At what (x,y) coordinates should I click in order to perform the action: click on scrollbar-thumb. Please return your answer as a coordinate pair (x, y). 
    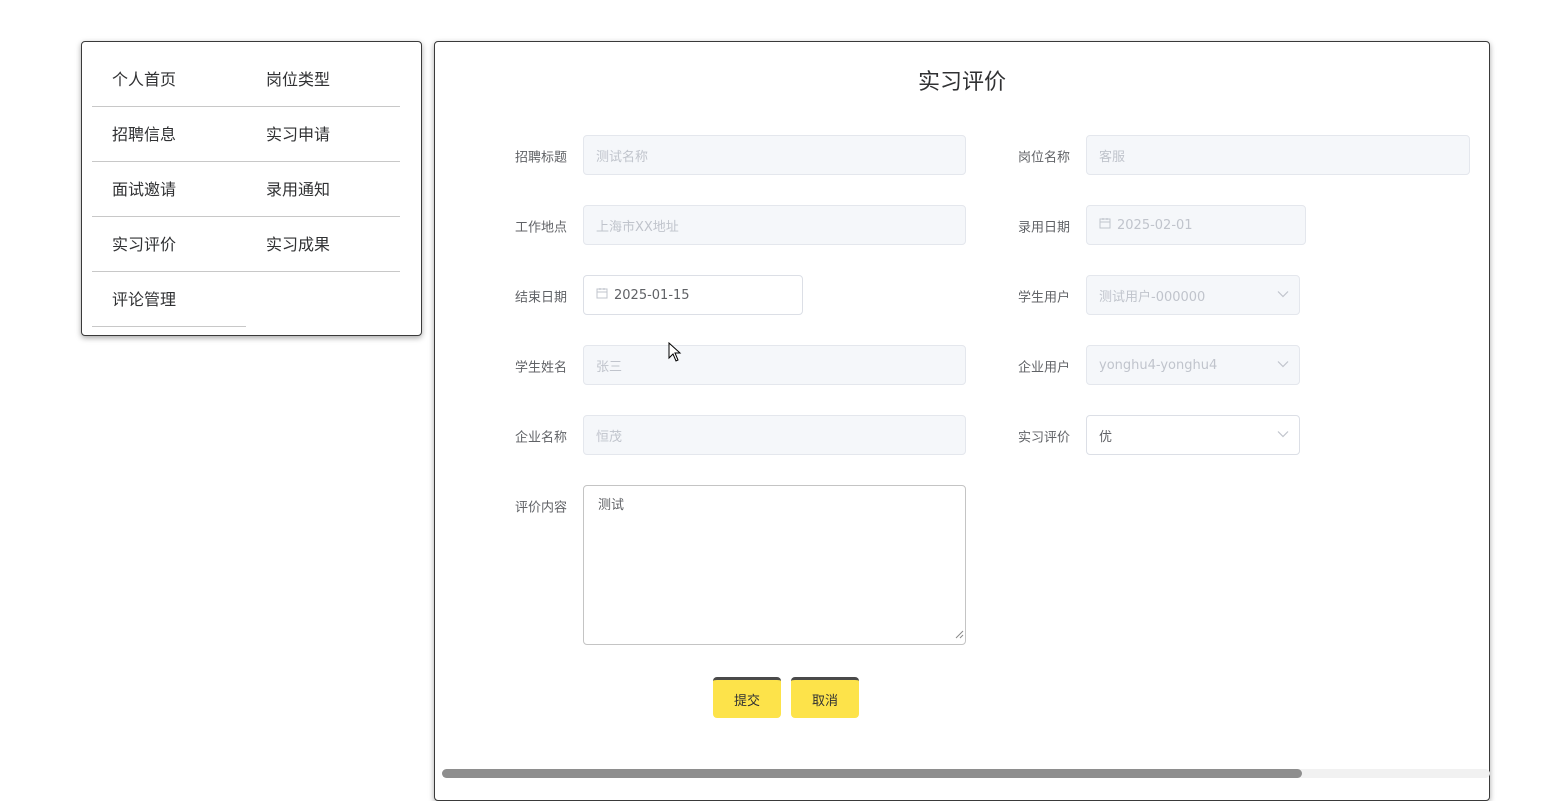
    Looking at the image, I should click on (872, 773).